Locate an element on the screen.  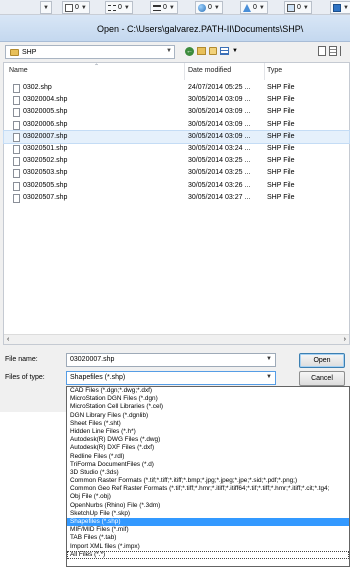
back-arrow-icon: ← is located at coordinates (189, 51).